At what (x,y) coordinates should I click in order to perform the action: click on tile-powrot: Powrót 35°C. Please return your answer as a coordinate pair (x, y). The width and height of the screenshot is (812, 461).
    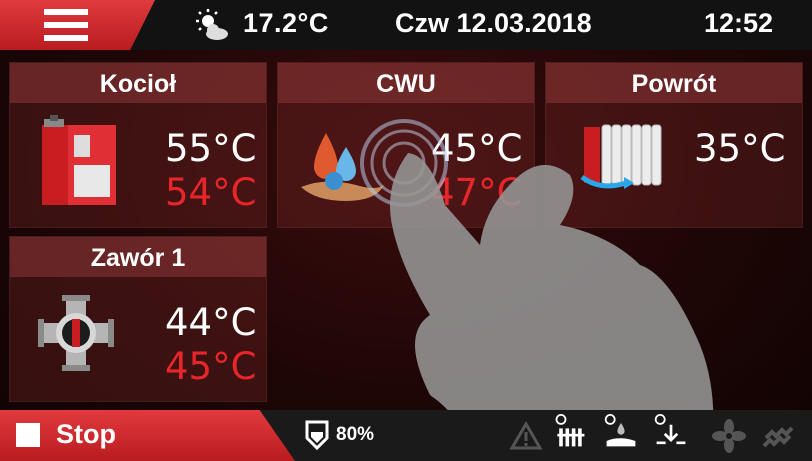
    Looking at the image, I should click on (674, 145).